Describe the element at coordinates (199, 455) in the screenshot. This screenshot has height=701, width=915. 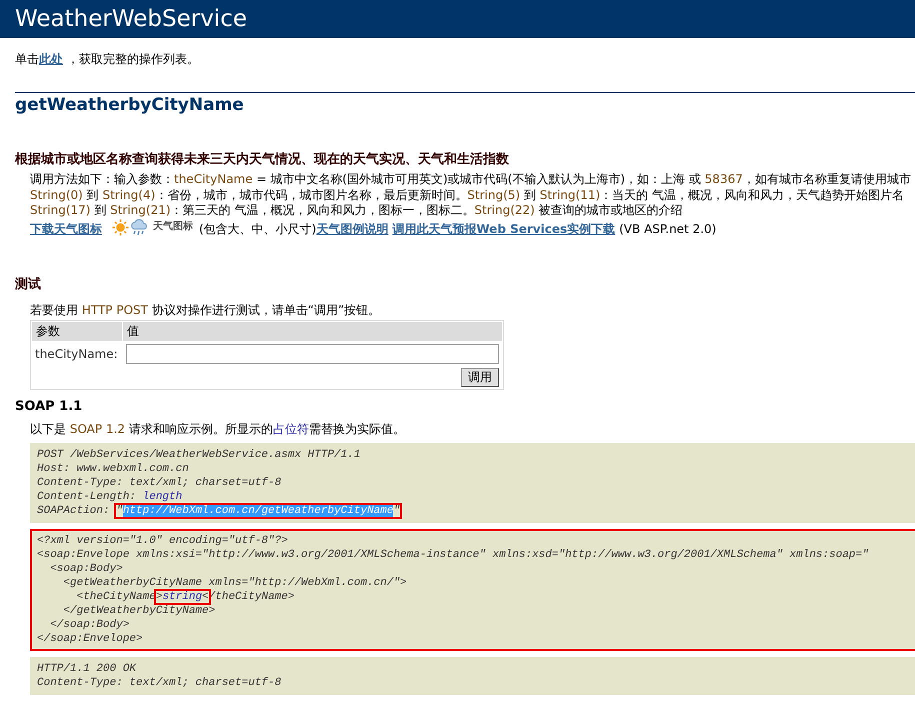
I see `code-line: POST /WebServices/WeatherWebService.asmx HTTP/1.1` at that location.